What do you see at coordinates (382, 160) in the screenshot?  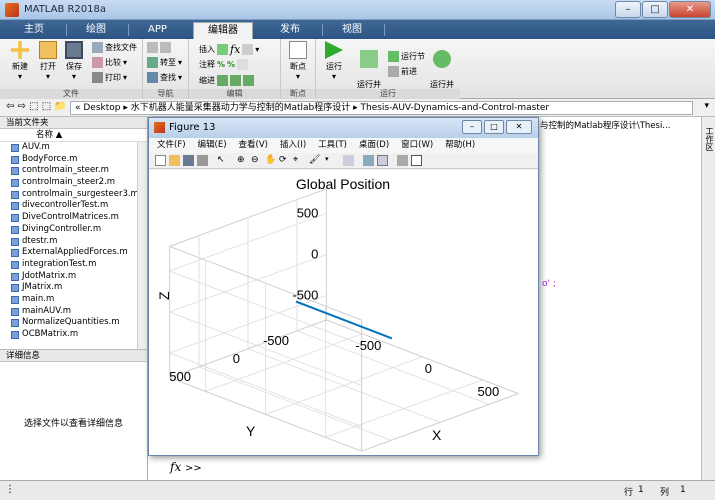 I see `legend-icon` at bounding box center [382, 160].